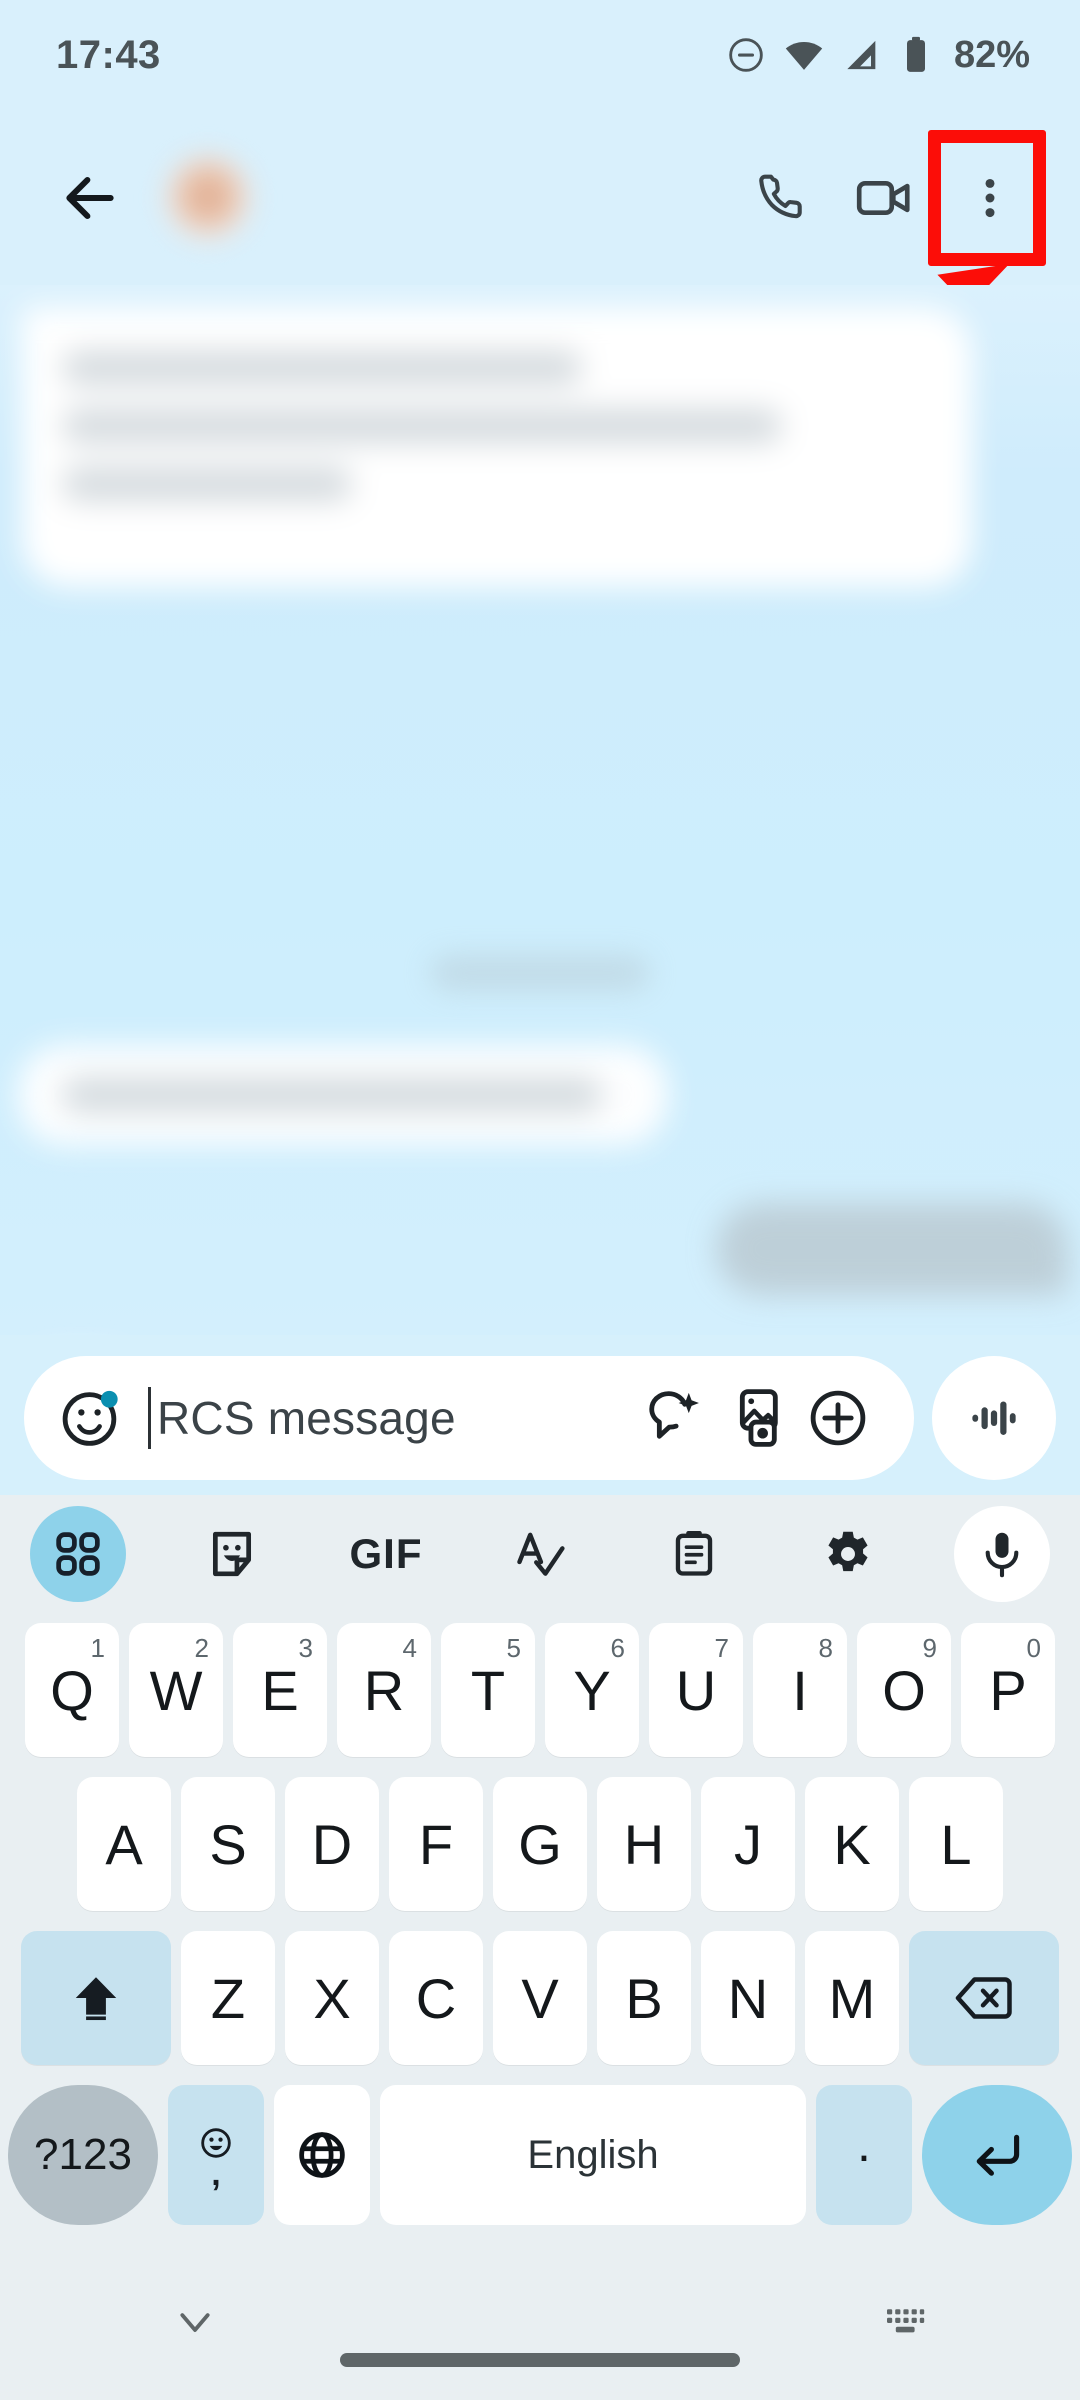 This screenshot has width=1080, height=2400. I want to click on contact-header, so click(449, 197).